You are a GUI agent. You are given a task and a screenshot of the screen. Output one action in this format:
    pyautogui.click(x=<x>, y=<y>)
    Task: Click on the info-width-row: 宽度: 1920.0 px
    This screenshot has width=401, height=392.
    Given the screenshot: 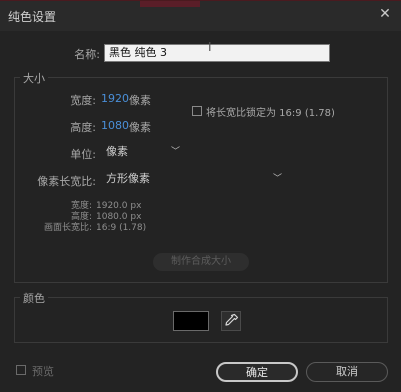 What is the action you would take?
    pyautogui.click(x=88, y=206)
    